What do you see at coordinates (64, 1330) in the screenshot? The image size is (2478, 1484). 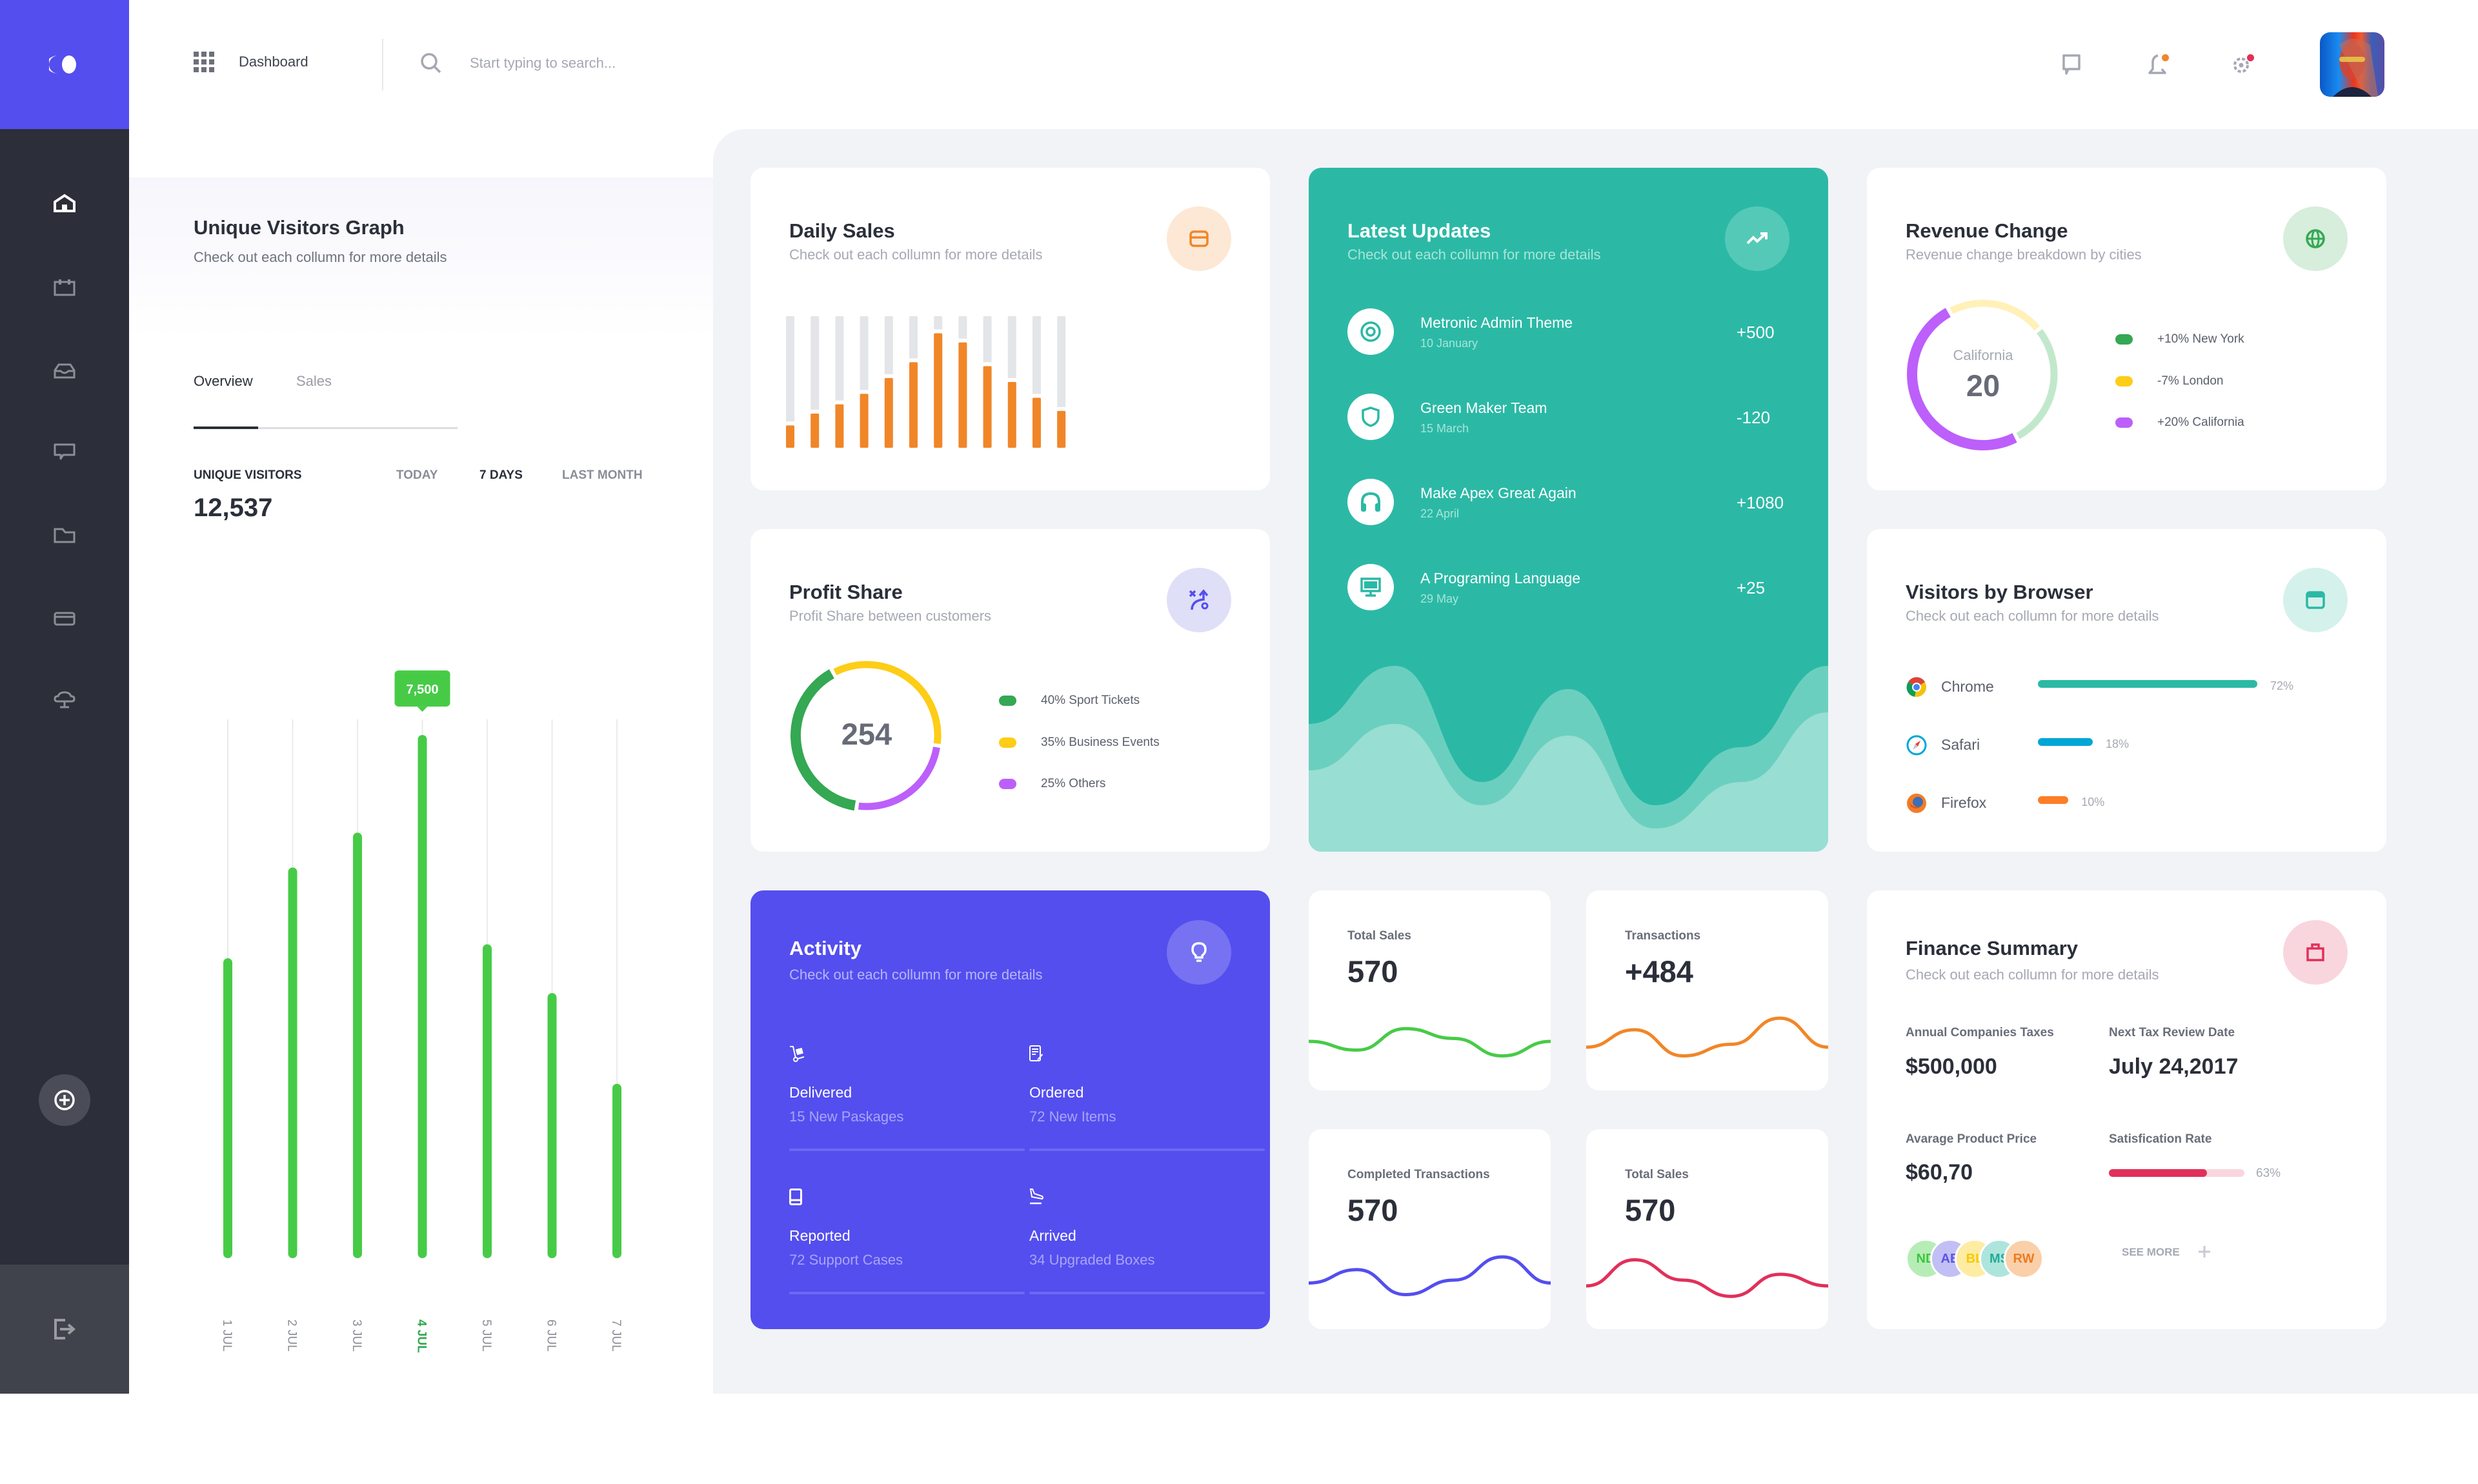 I see `logout-button` at bounding box center [64, 1330].